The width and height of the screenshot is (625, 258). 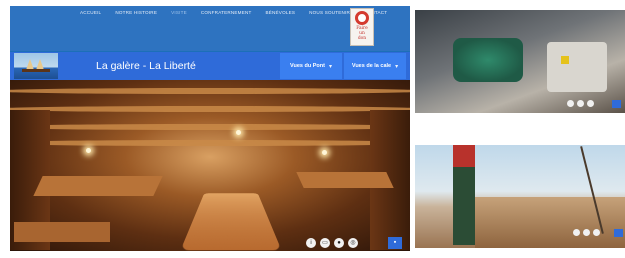 What do you see at coordinates (311, 243) in the screenshot?
I see `info-icon: i` at bounding box center [311, 243].